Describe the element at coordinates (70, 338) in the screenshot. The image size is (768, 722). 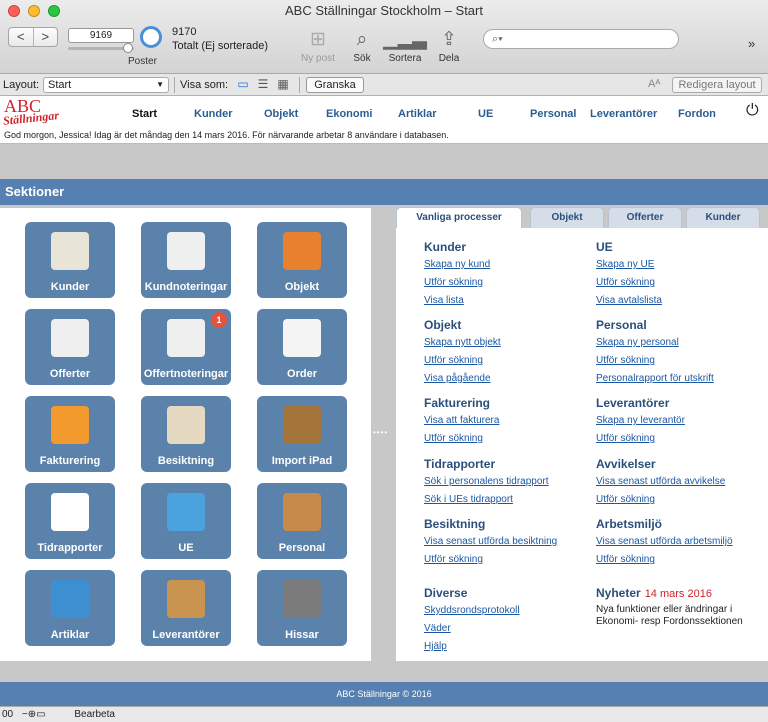
I see `document-icon` at that location.